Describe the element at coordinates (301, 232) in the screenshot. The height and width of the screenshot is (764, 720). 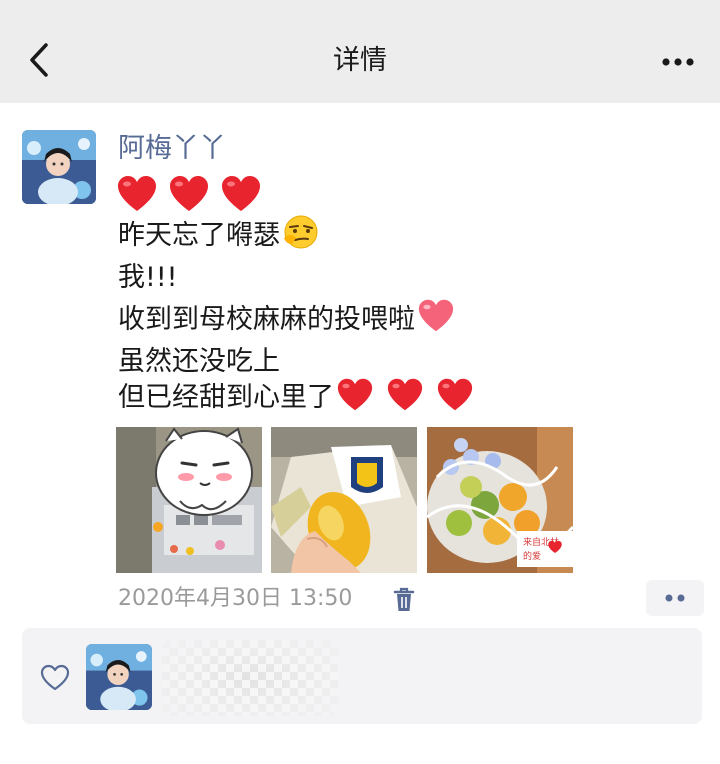
I see `smirk-emoji-icon` at that location.